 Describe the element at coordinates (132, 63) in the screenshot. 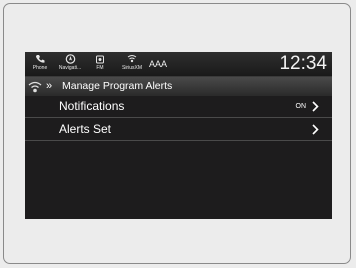

I see `siriusxm-button: SiriusXM` at that location.